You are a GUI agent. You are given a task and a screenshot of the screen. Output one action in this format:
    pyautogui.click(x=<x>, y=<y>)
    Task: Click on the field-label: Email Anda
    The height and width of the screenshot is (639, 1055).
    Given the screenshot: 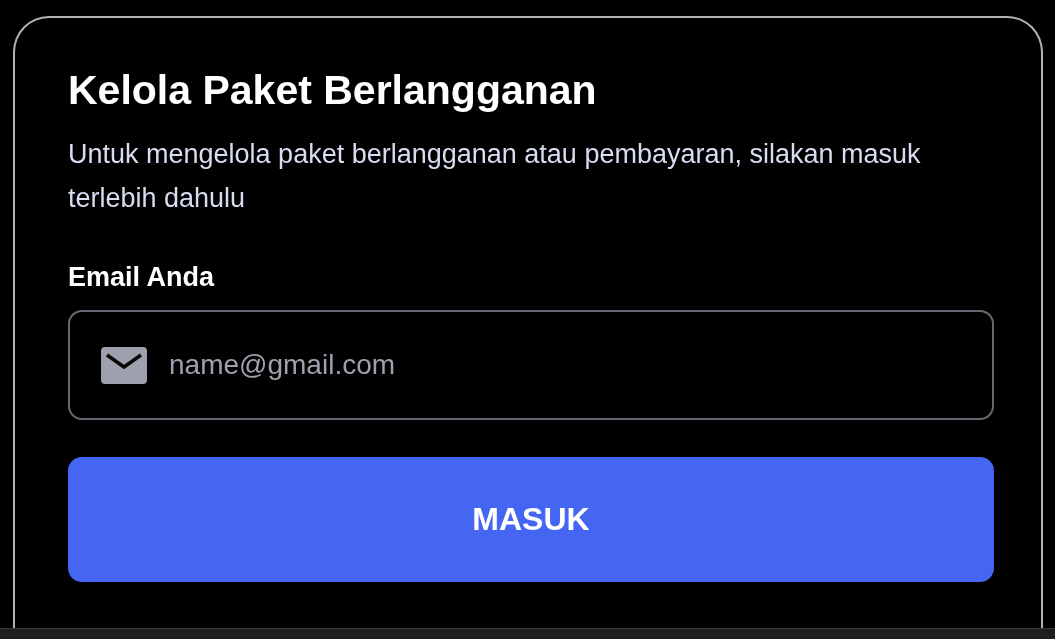 What is the action you would take?
    pyautogui.click(x=142, y=277)
    